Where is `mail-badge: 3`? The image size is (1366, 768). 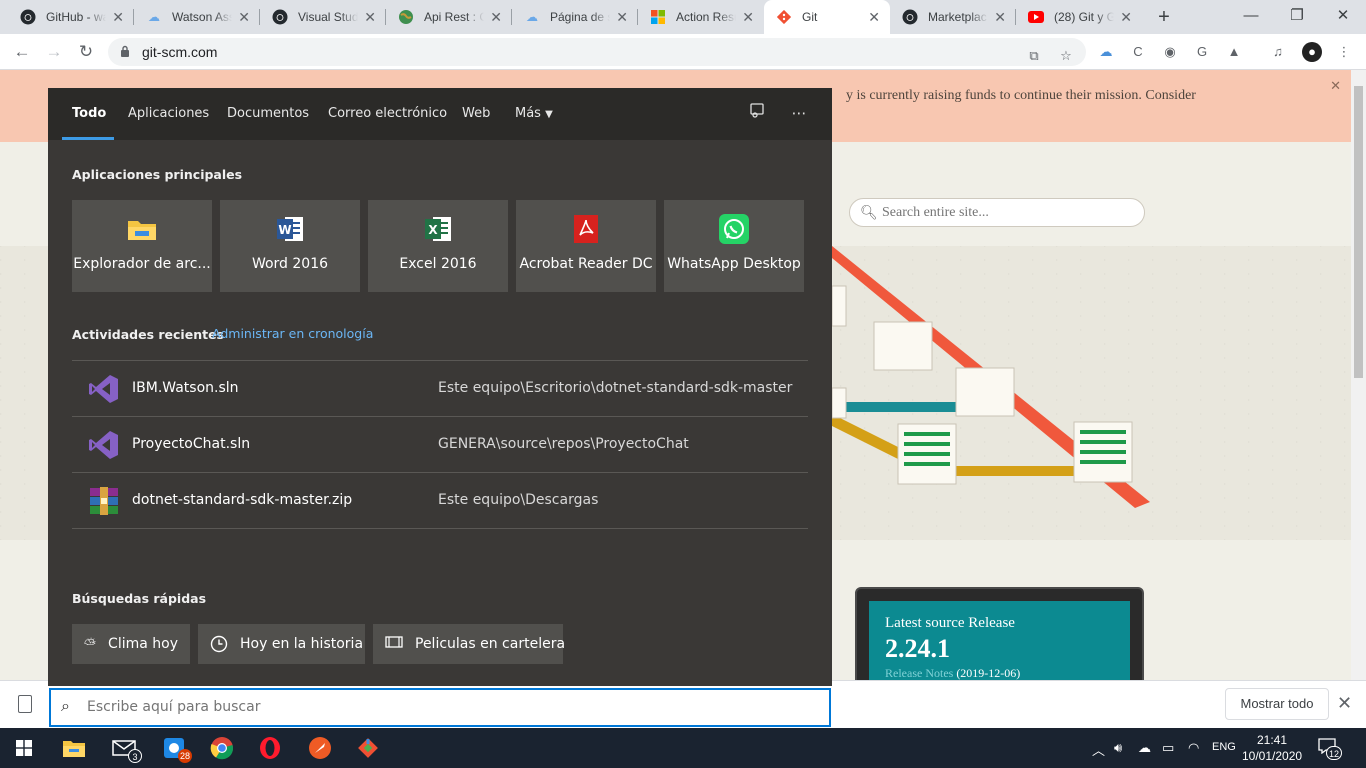
mail-badge: 3 is located at coordinates (135, 756).